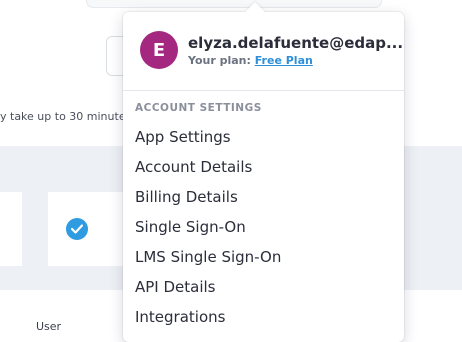  I want to click on menu-item-billing-details: Billing Details, so click(263, 197).